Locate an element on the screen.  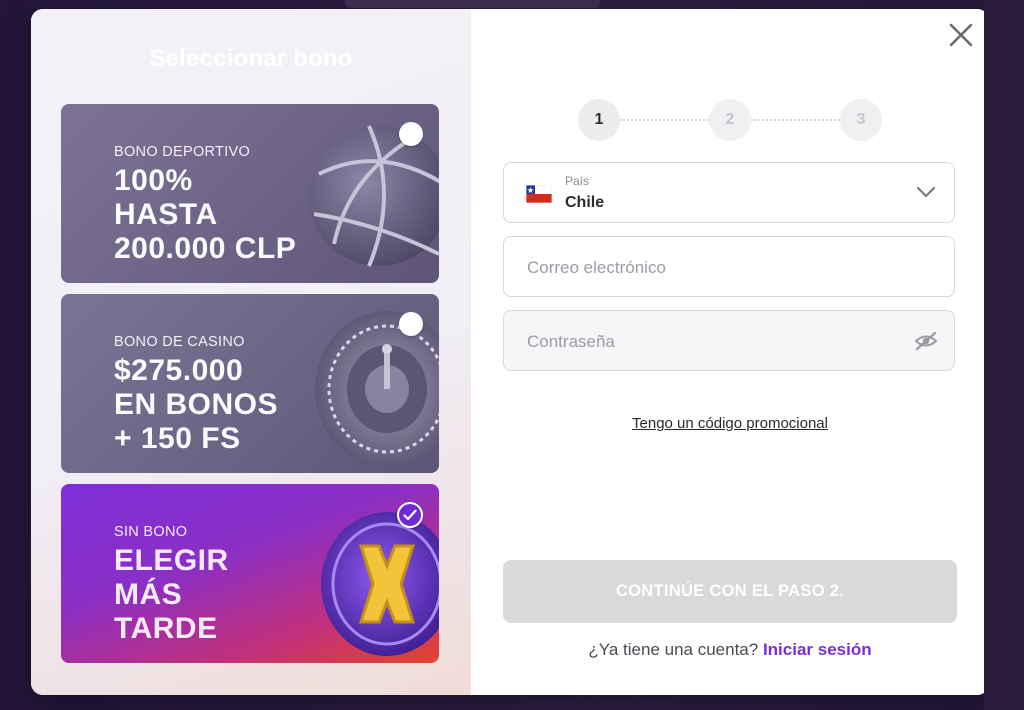
step-1: 1 is located at coordinates (599, 120).